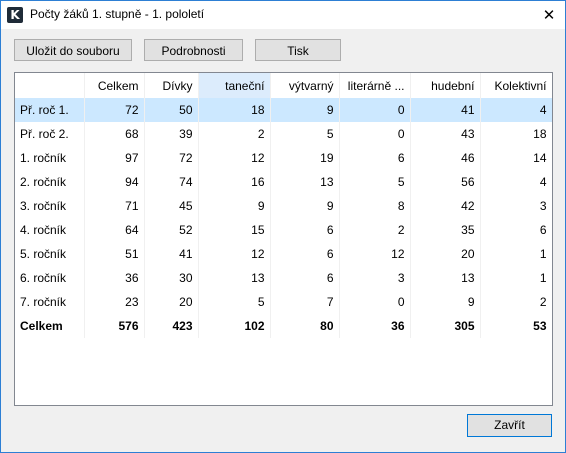 Image resolution: width=566 pixels, height=453 pixels. I want to click on table-cell: 23, so click(114, 302).